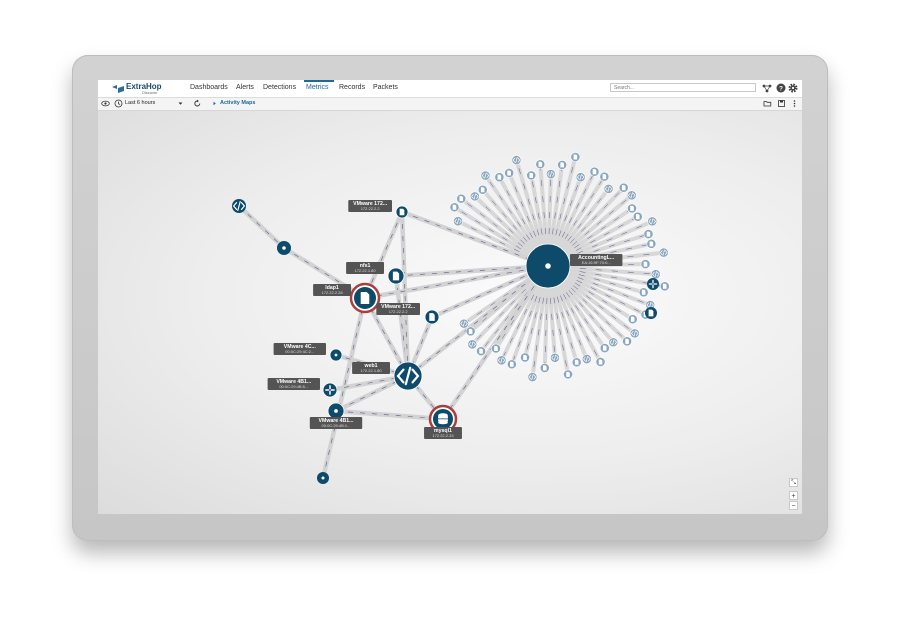  Describe the element at coordinates (793, 482) in the screenshot. I see `fit-to-screen-button: ⤡` at that location.